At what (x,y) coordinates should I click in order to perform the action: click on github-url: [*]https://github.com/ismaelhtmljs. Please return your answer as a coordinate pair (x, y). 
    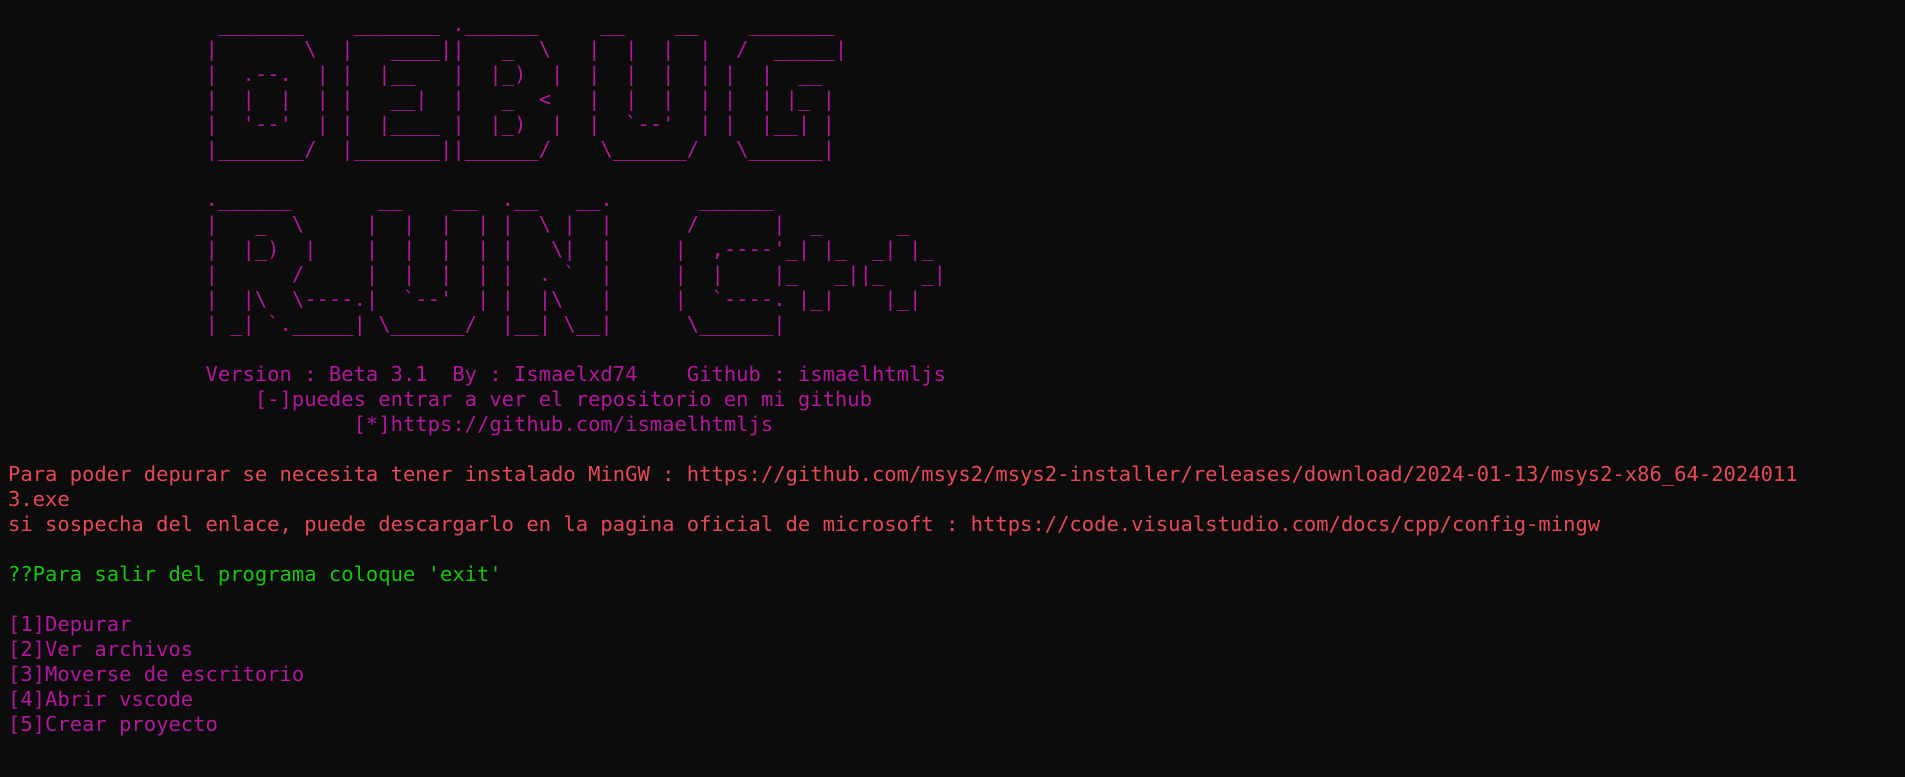
    Looking at the image, I should click on (391, 424).